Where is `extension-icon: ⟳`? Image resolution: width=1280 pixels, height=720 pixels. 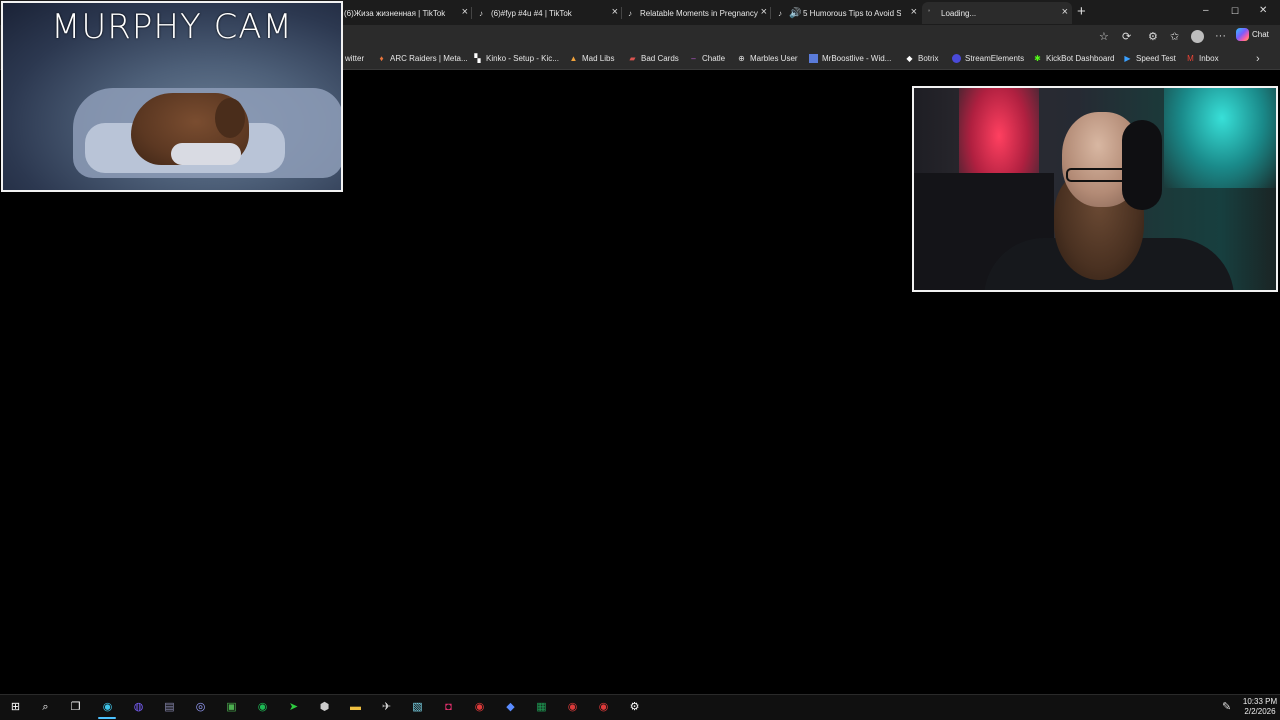 extension-icon: ⟳ is located at coordinates (1126, 37).